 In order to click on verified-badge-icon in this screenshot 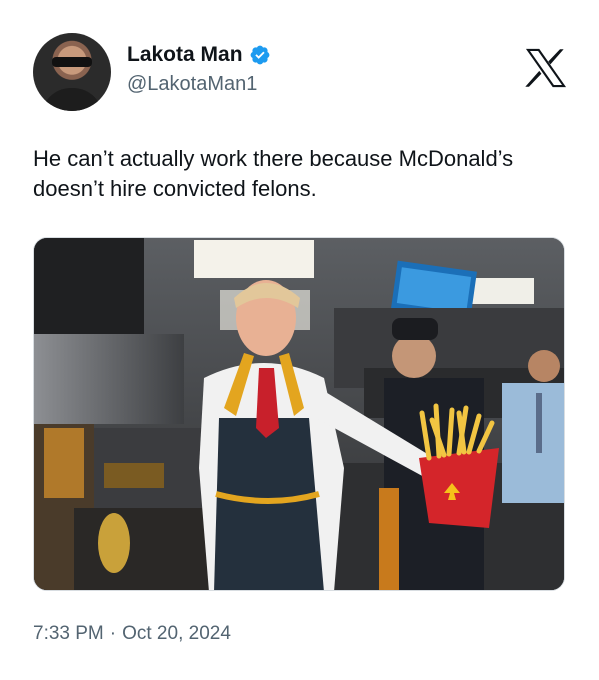, I will do `click(259, 55)`.